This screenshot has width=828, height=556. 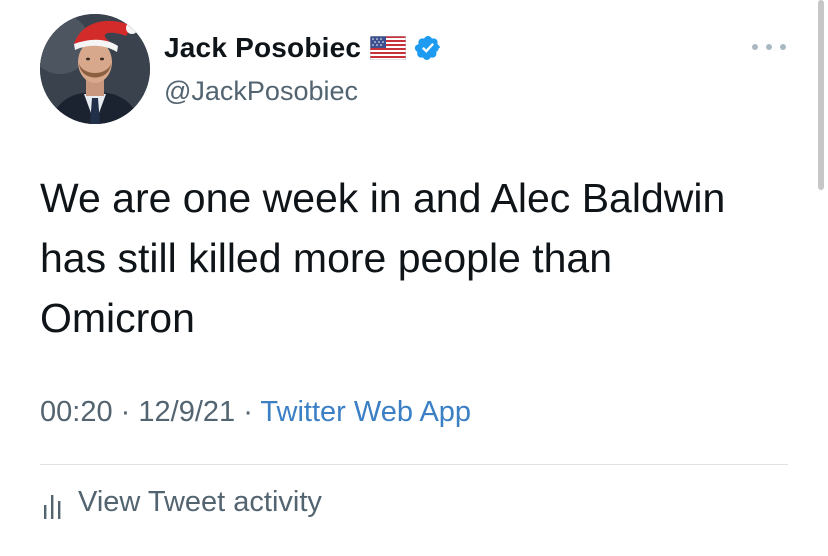 I want to click on scrollbar, so click(x=821, y=95).